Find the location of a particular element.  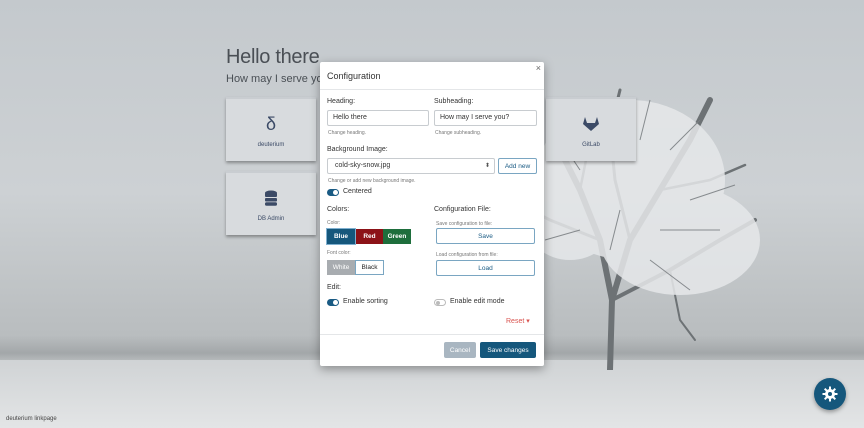

gear-icon is located at coordinates (830, 394).